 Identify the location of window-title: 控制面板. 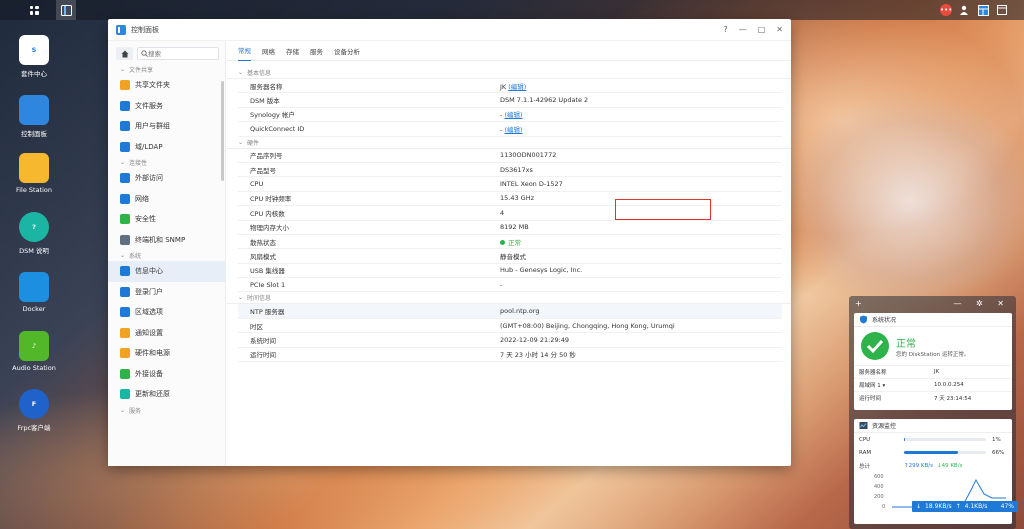
(145, 29).